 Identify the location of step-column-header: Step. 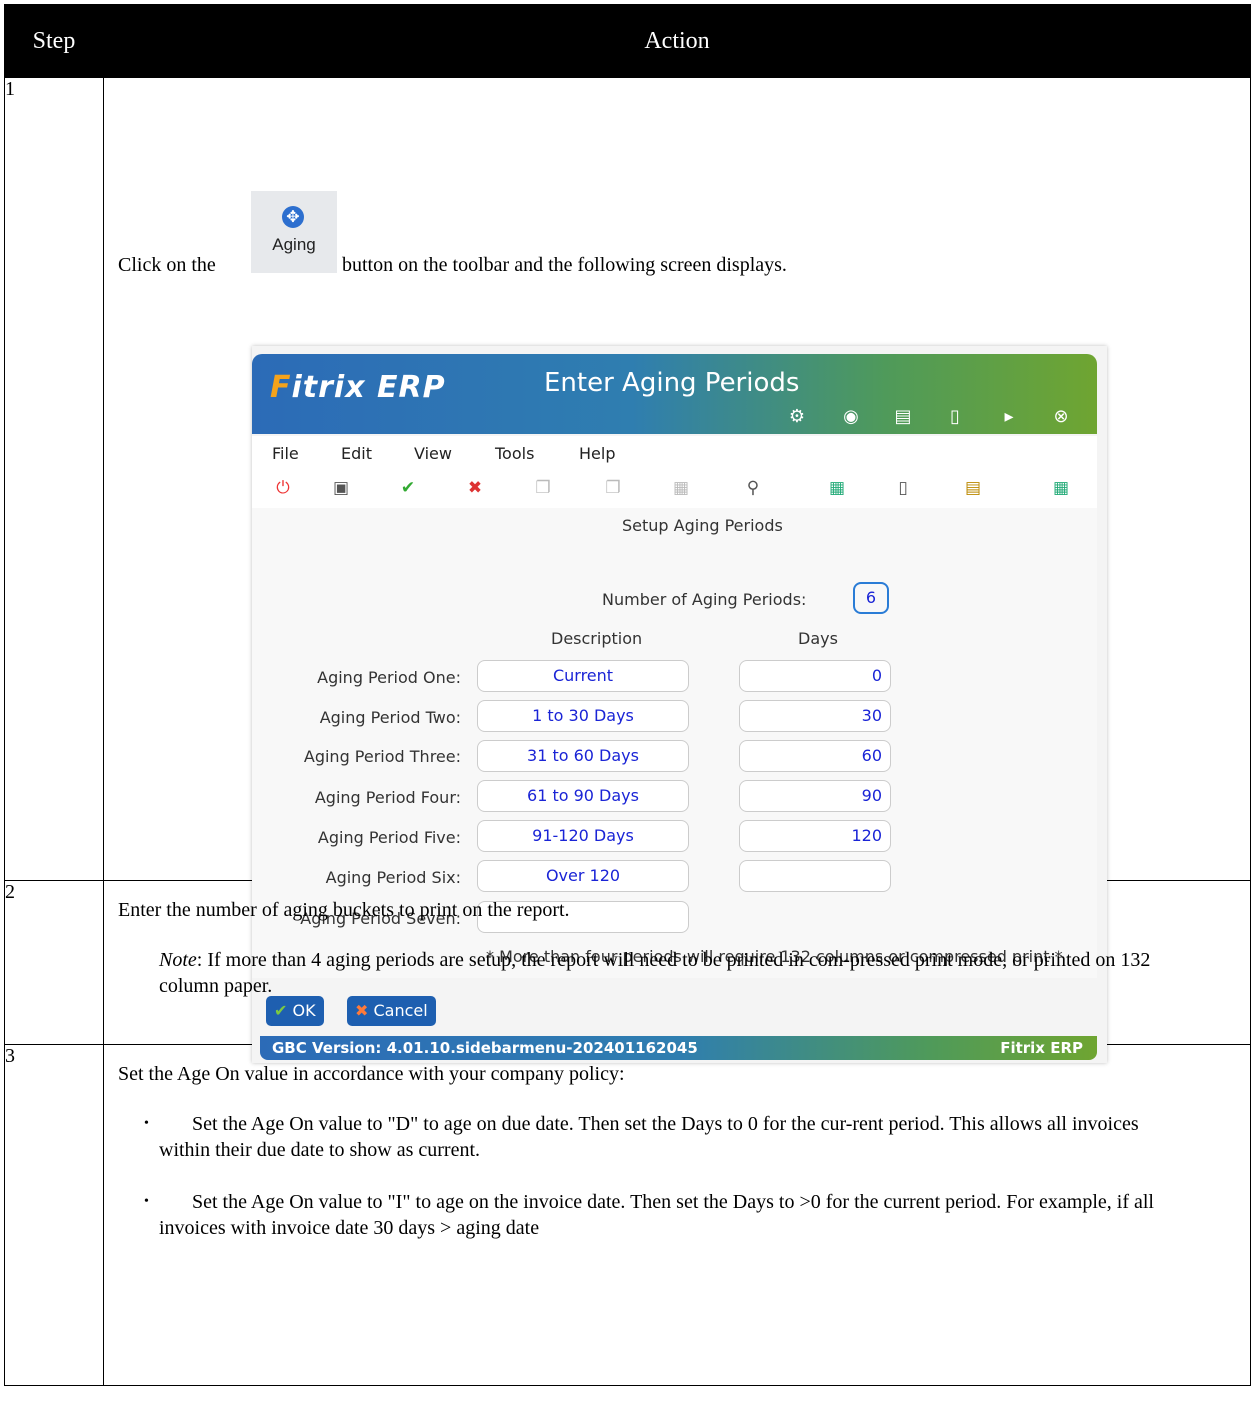
(54, 41).